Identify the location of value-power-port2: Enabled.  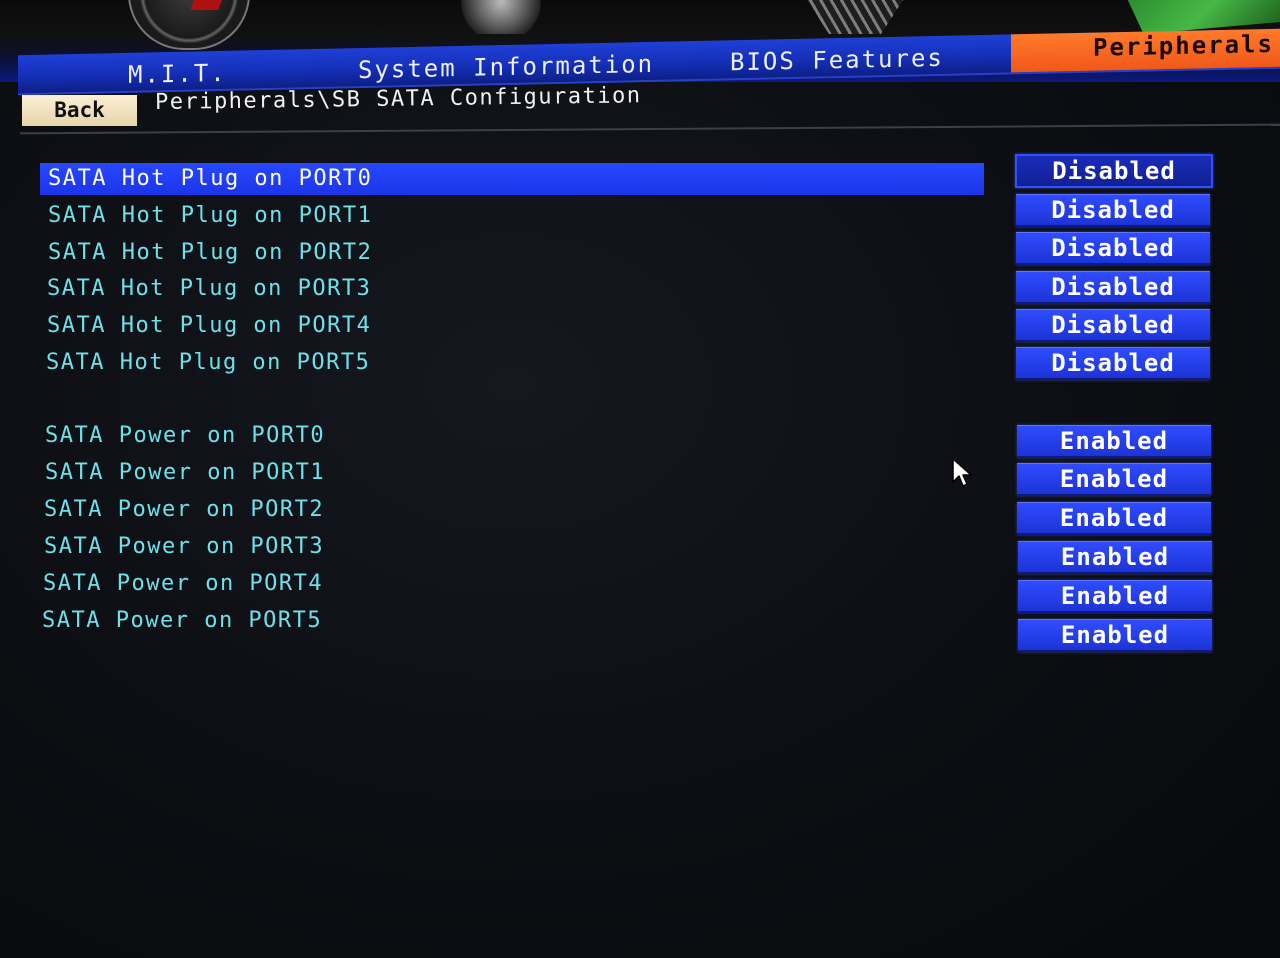
(1114, 518).